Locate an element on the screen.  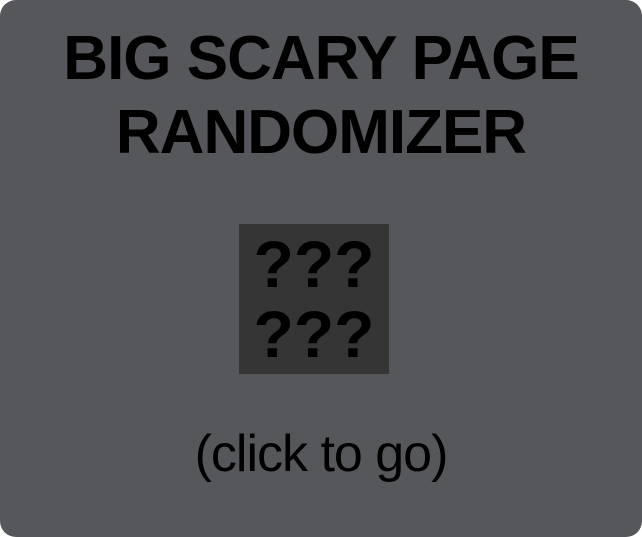
title-line-2: RANDOMIZER is located at coordinates (321, 132).